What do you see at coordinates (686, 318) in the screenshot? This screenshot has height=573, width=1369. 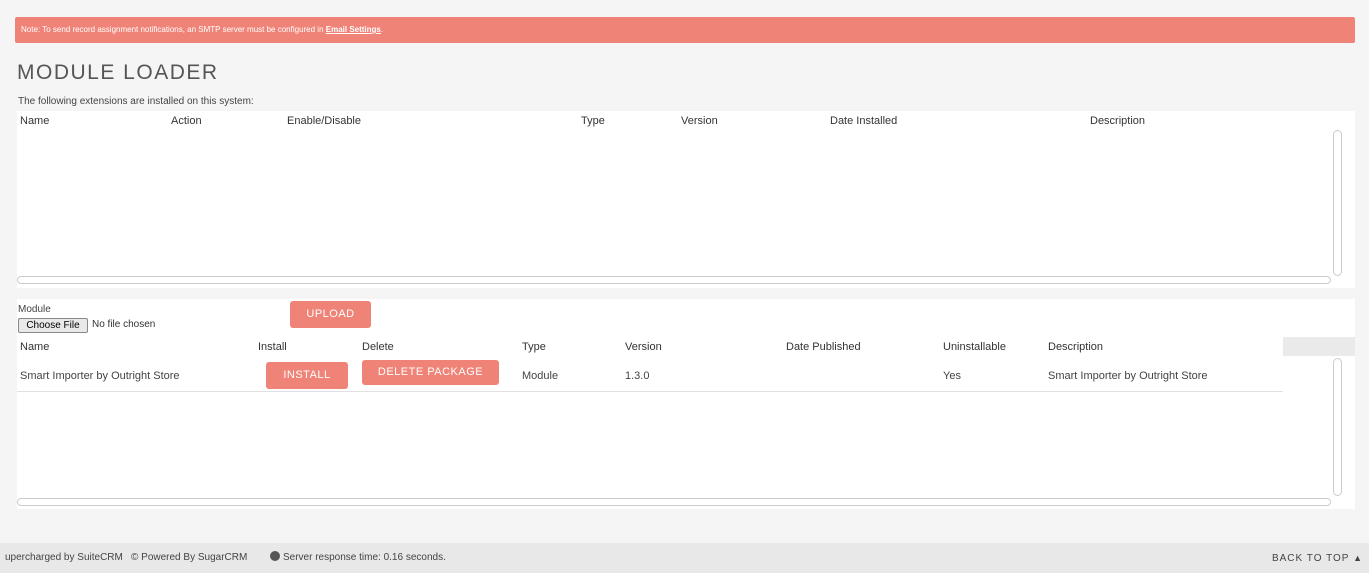 I see `upload-area` at bounding box center [686, 318].